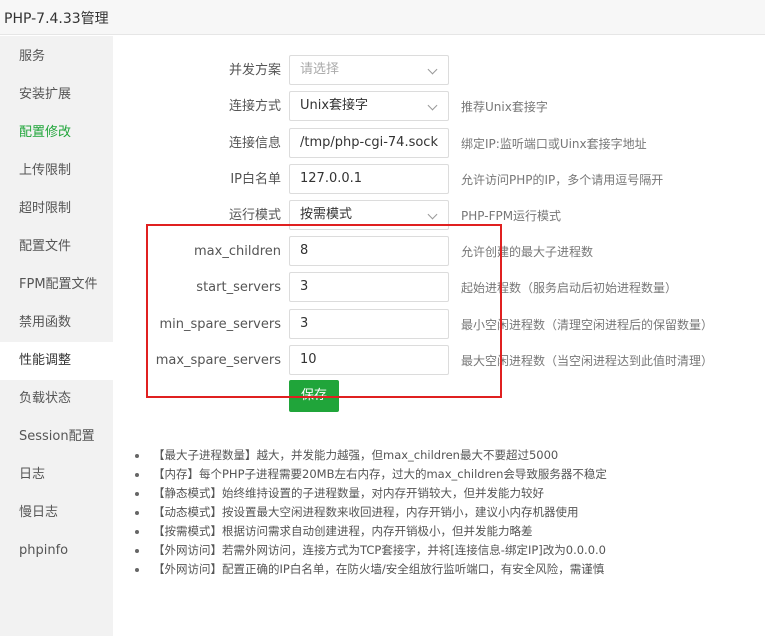  I want to click on sidebar-item-performance: 性能调整, so click(56, 361).